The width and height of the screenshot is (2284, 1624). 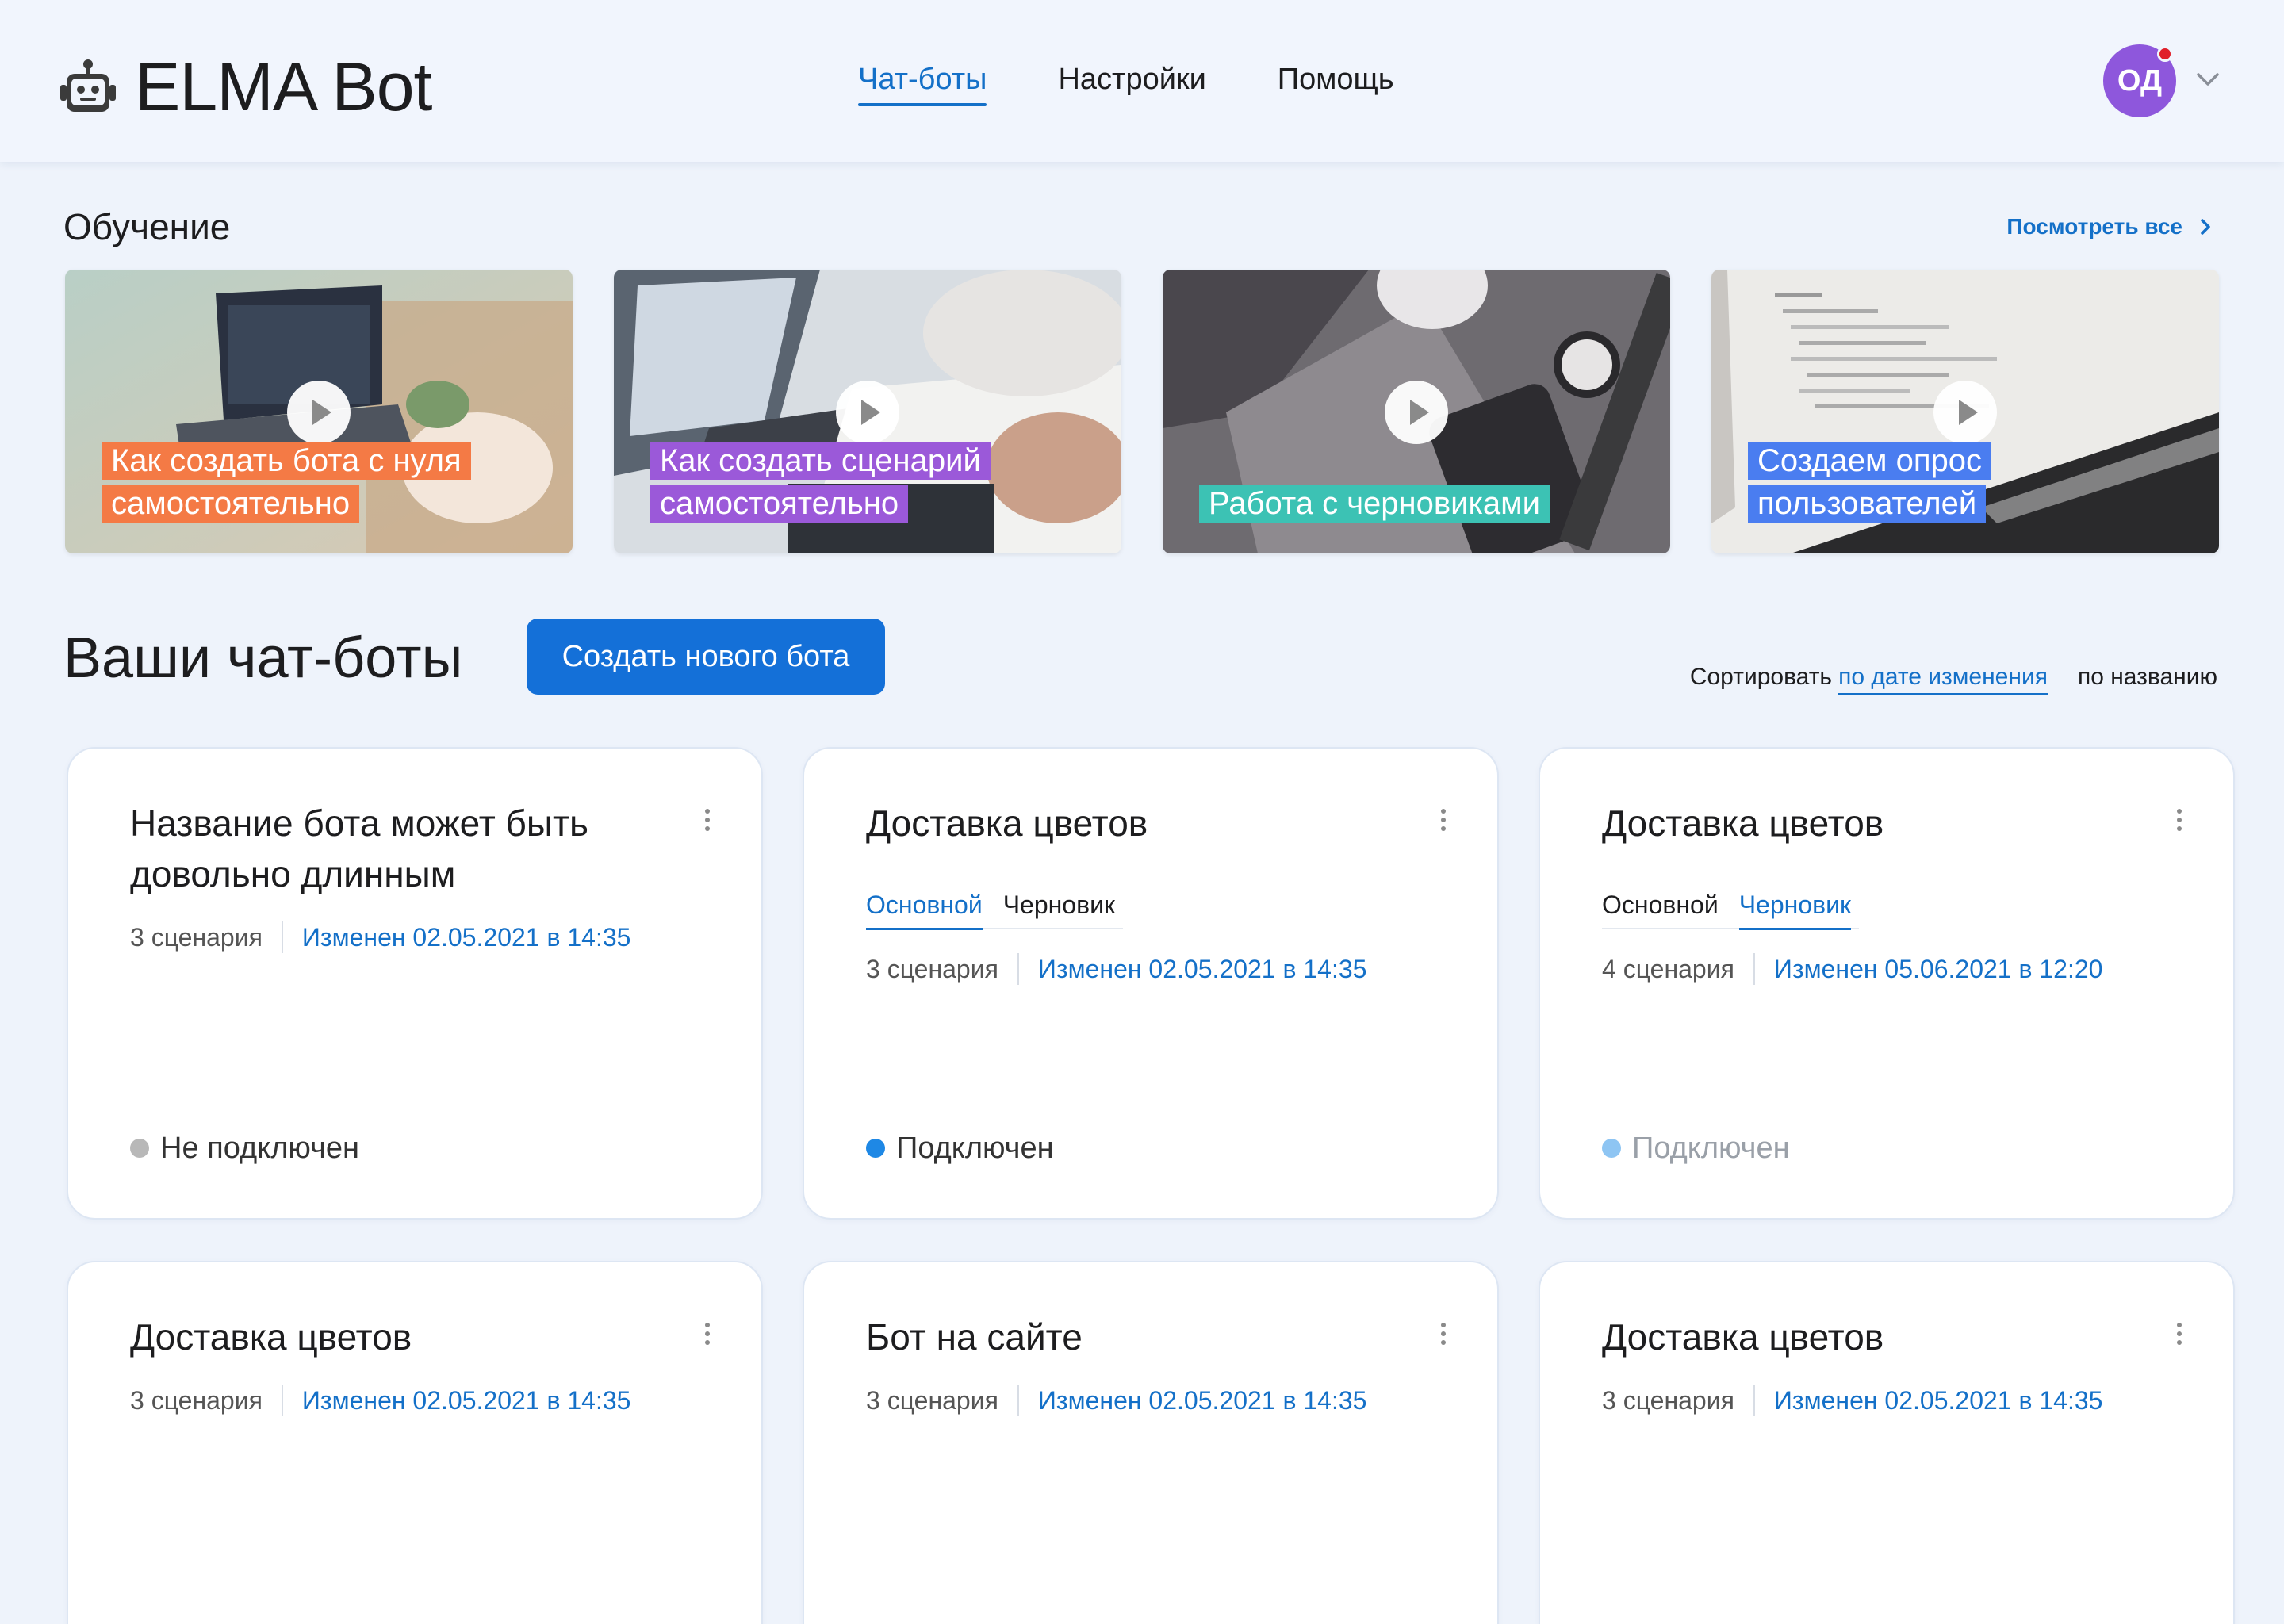 What do you see at coordinates (2094, 226) in the screenshot?
I see `view-all-label: Посмотреть все` at bounding box center [2094, 226].